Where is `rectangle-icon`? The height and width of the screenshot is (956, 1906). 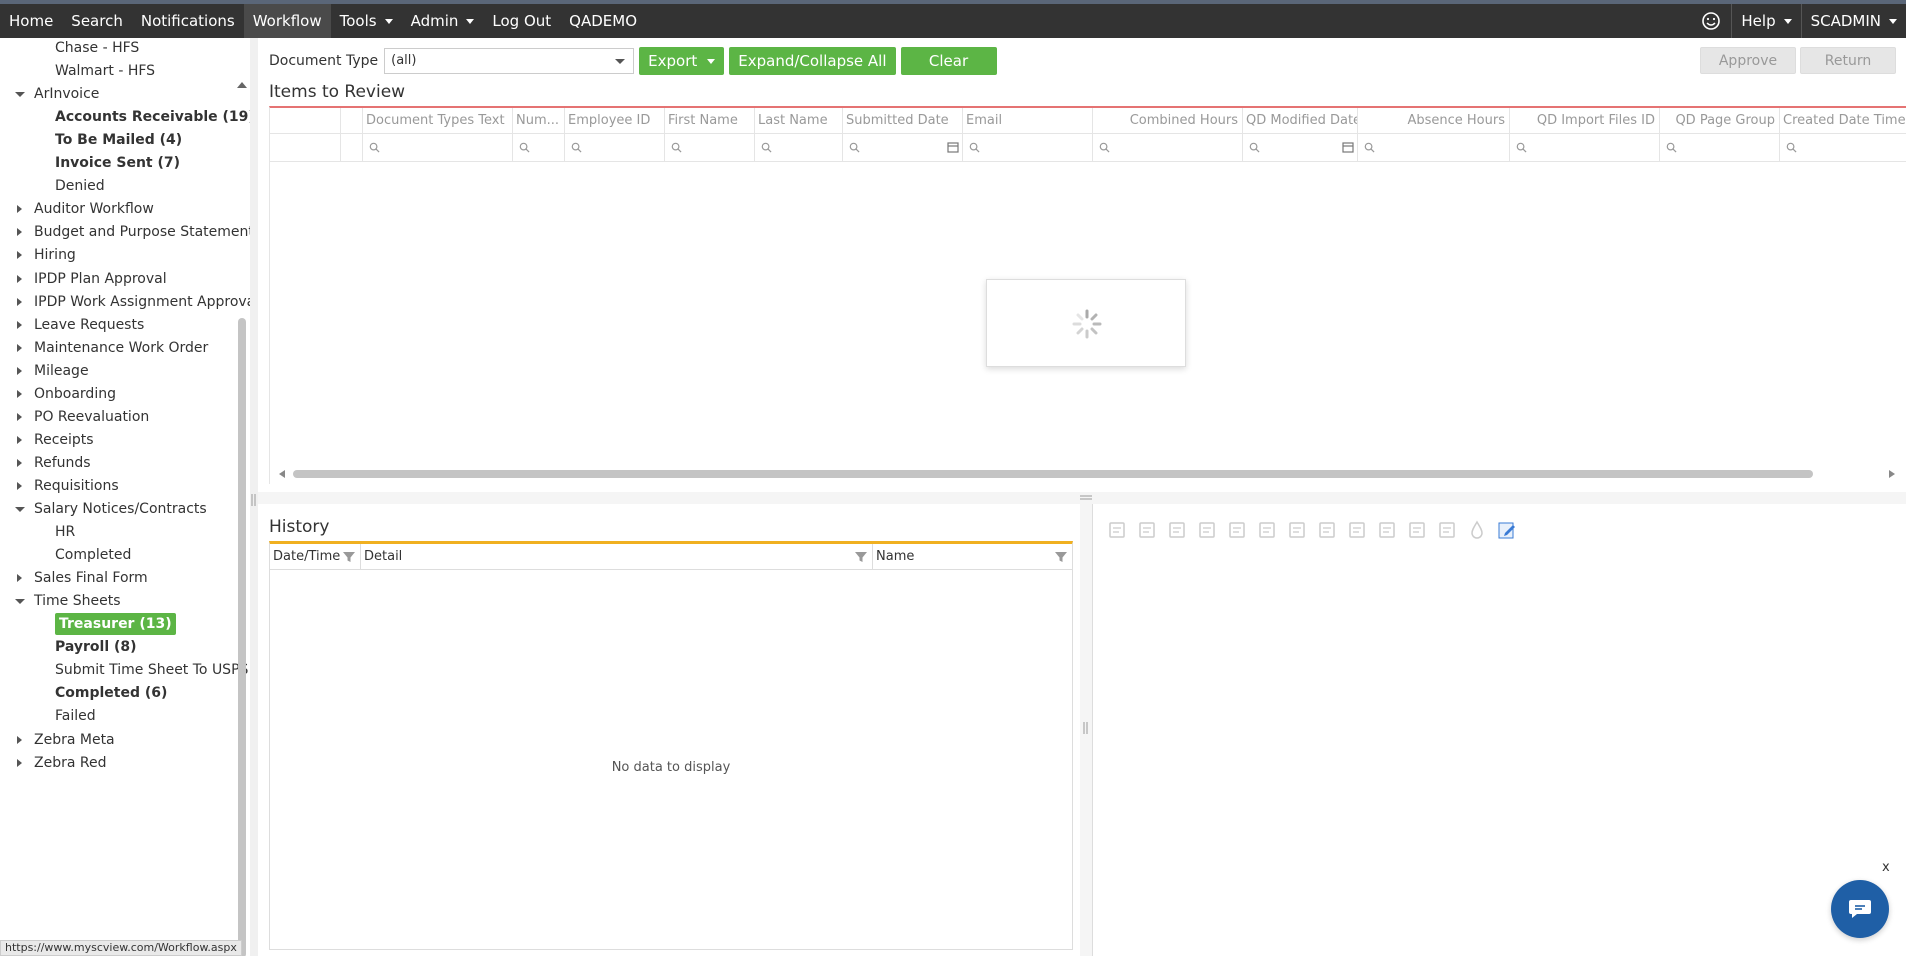
rectangle-icon is located at coordinates (1387, 530).